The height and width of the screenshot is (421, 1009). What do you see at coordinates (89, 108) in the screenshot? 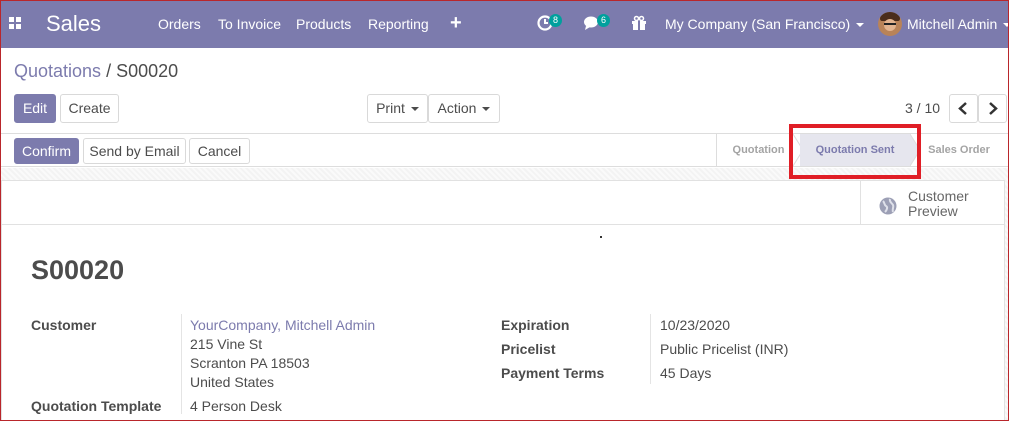
I see `create-button: Create` at bounding box center [89, 108].